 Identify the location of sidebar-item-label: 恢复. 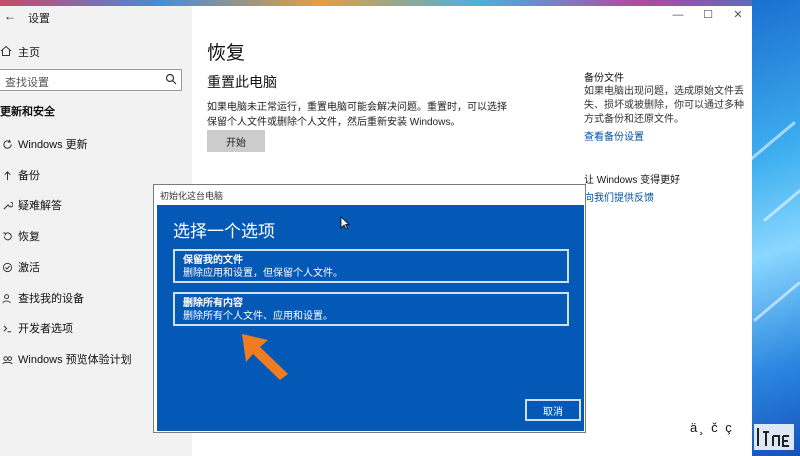
(29, 237).